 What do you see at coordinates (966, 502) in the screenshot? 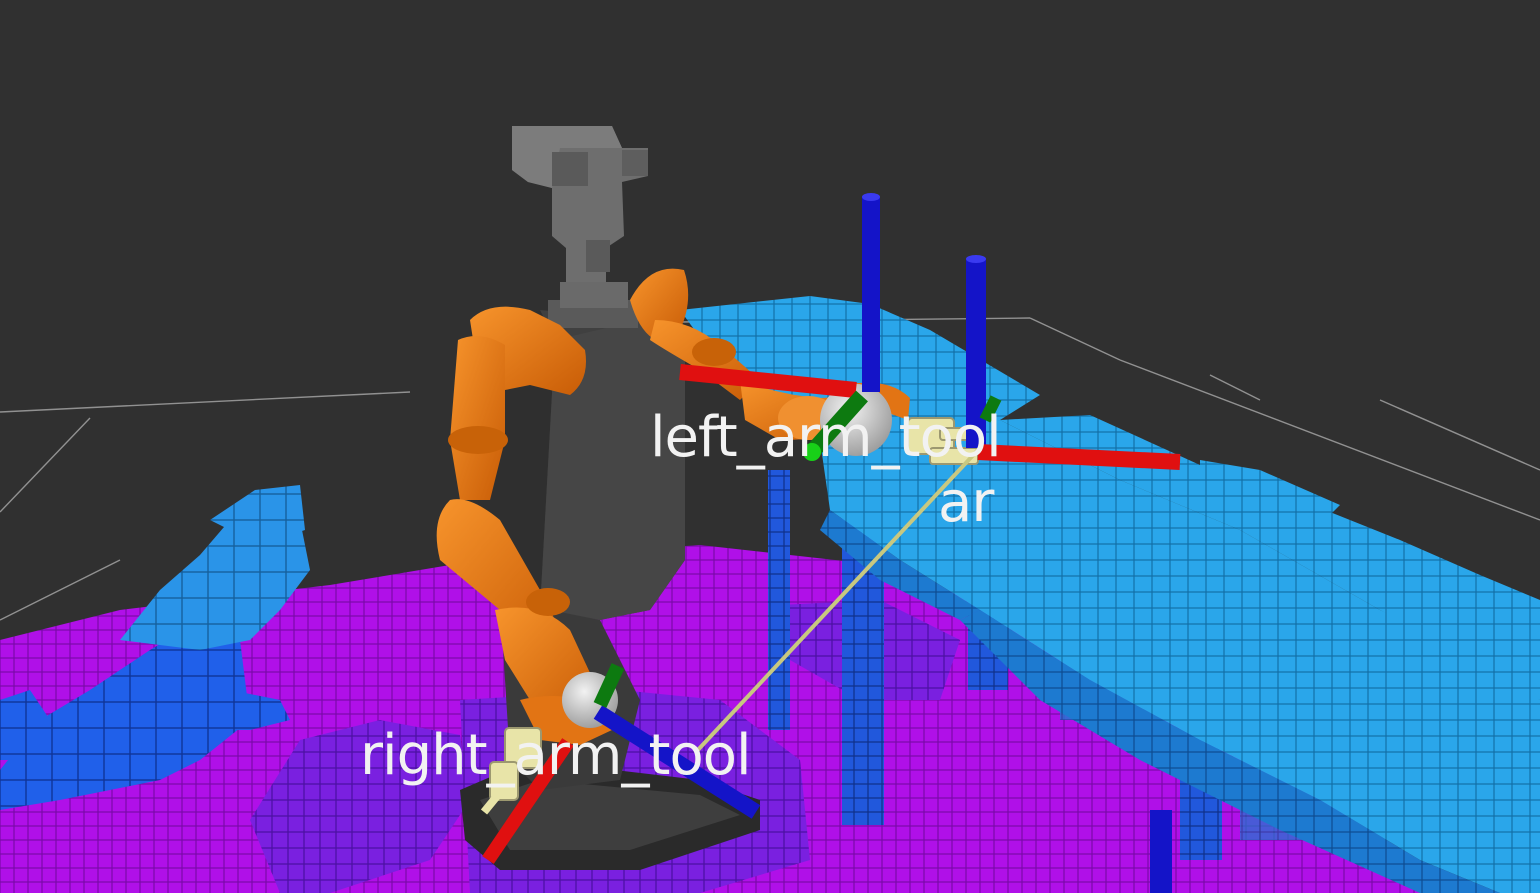
I see `frame-label-ar: ar` at bounding box center [966, 502].